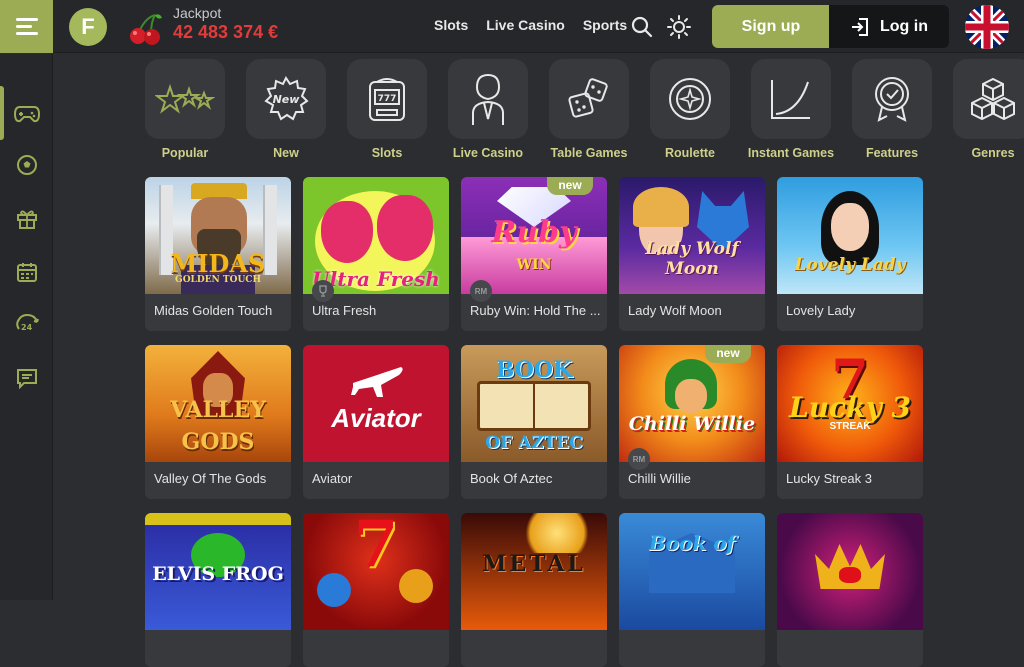 This screenshot has width=1024, height=667. Describe the element at coordinates (987, 27) in the screenshot. I see `uk-flag-icon` at that location.